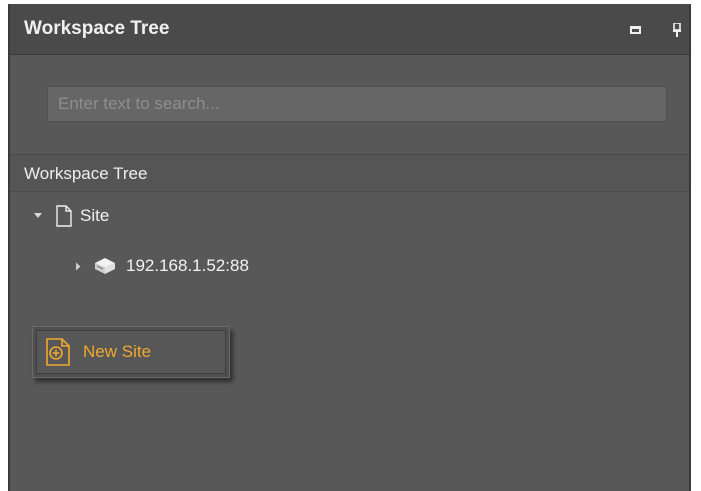 This screenshot has height=491, width=701. I want to click on pin-icon, so click(677, 30).